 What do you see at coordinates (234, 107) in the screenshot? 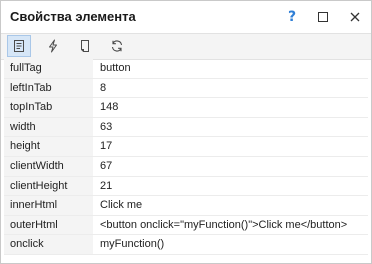
I see `property-value: 148` at bounding box center [234, 107].